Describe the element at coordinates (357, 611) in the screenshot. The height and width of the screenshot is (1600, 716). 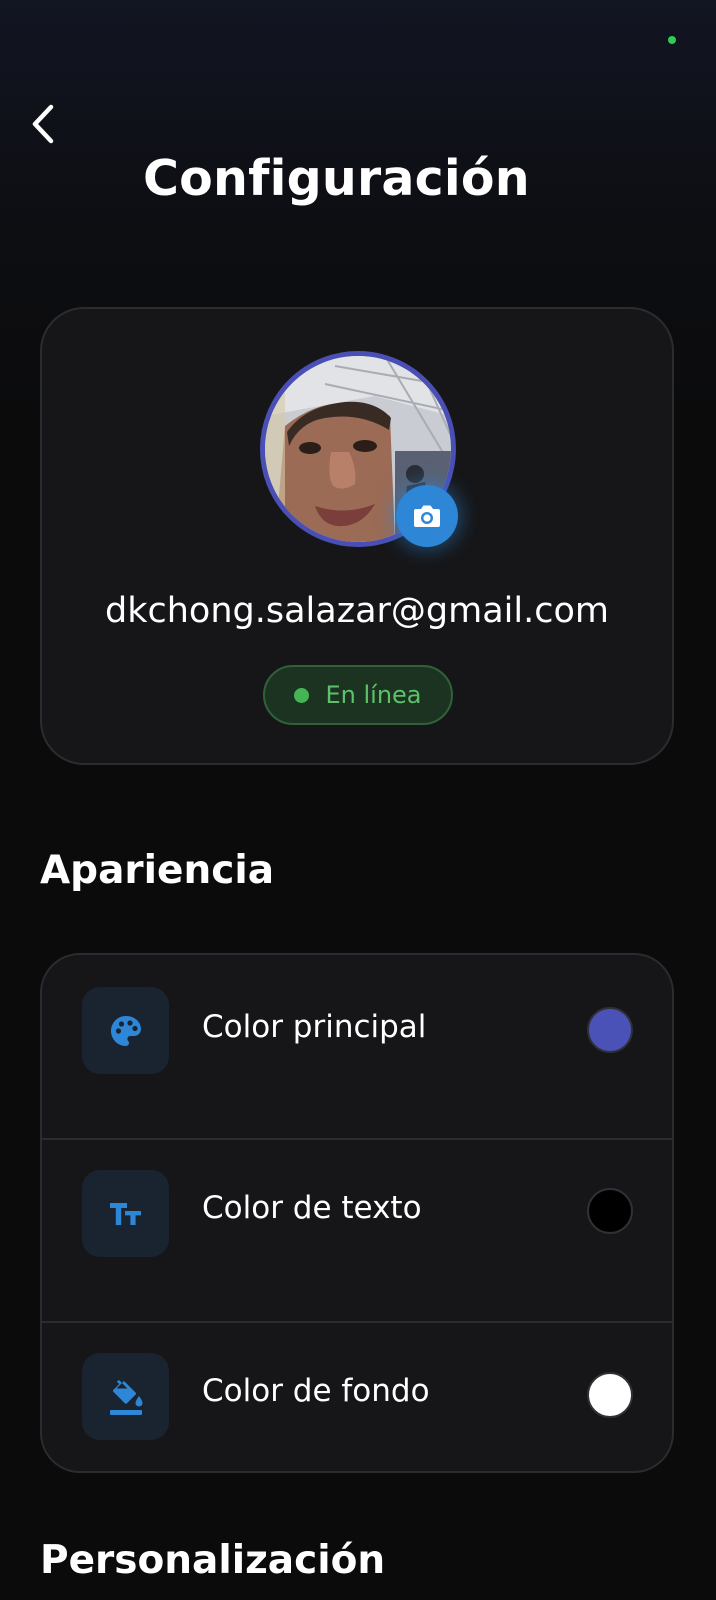
I see `user-email: dkchong.salazar@gmail.com` at that location.